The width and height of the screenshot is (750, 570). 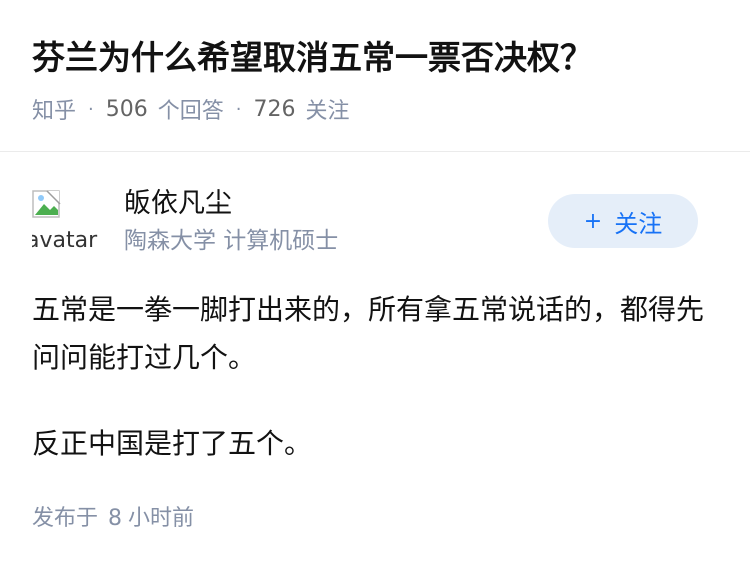 I want to click on publish-prefix: 发布于, so click(x=65, y=518).